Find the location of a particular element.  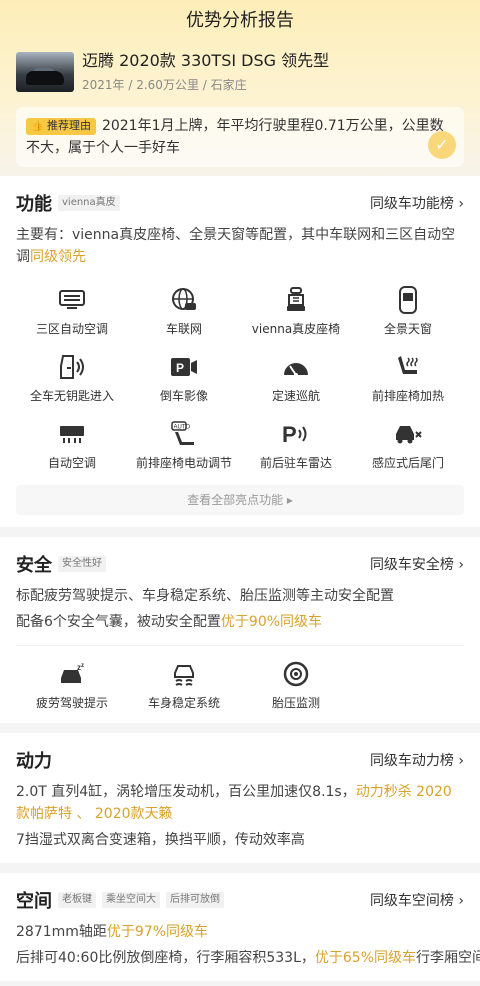

view-all-features-button: 查看全部亮点功能 ▸ is located at coordinates (240, 500).